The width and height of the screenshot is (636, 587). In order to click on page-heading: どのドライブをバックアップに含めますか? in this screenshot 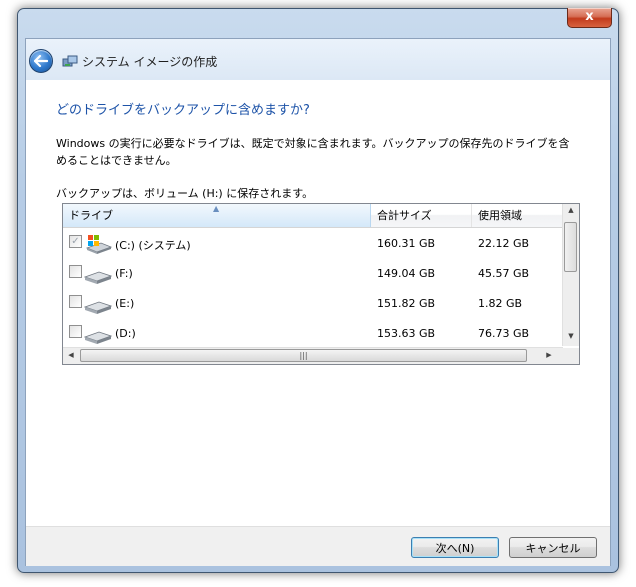, I will do `click(183, 110)`.